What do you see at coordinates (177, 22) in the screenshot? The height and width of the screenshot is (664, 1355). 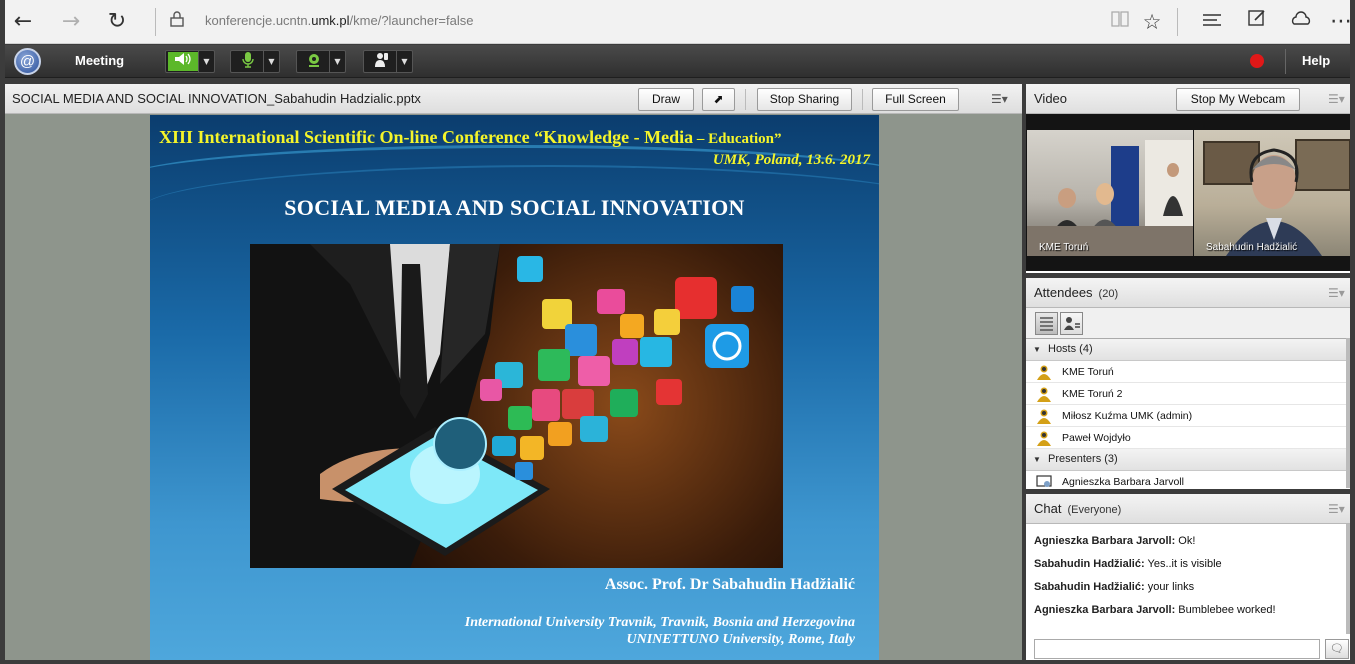 I see `lock-icon` at bounding box center [177, 22].